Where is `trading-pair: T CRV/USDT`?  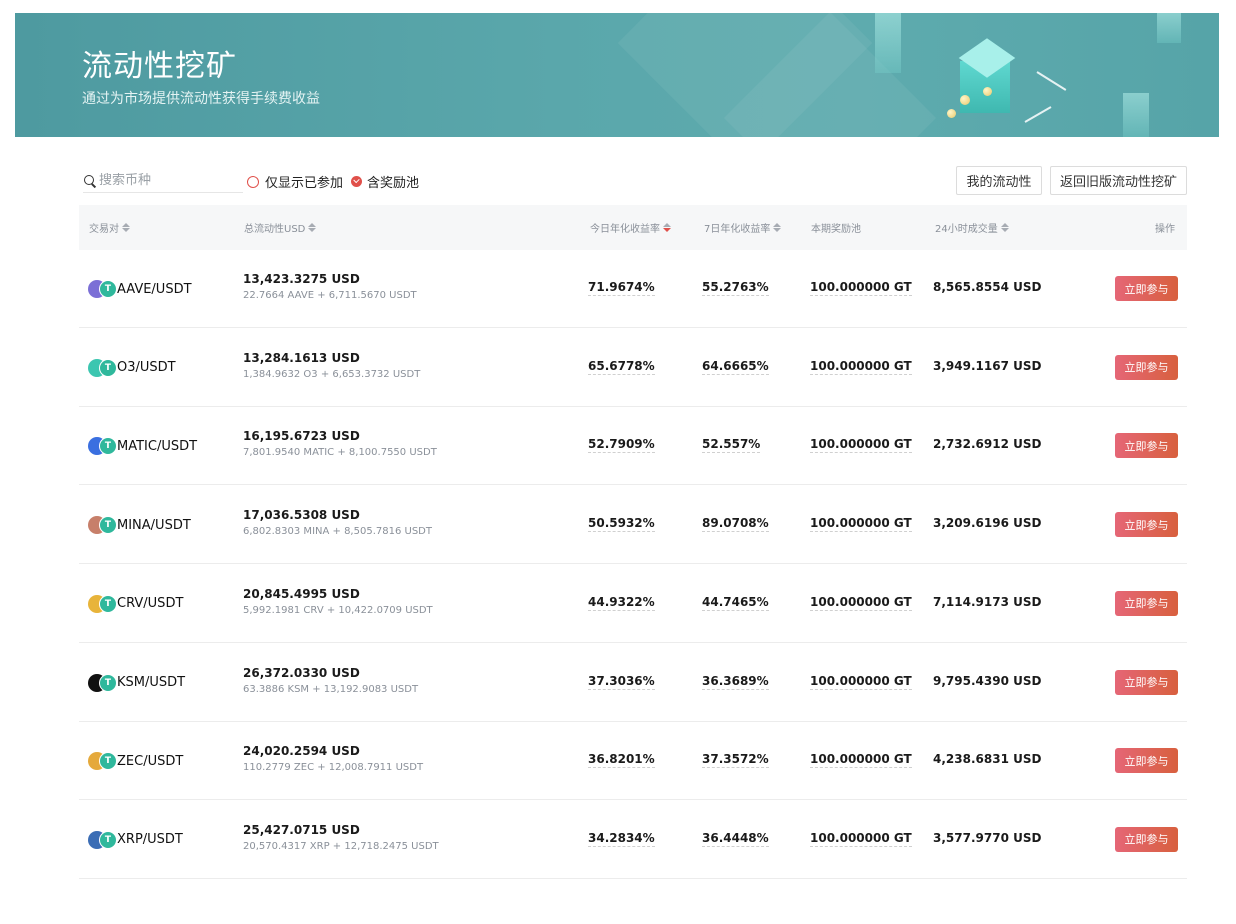 trading-pair: T CRV/USDT is located at coordinates (135, 604).